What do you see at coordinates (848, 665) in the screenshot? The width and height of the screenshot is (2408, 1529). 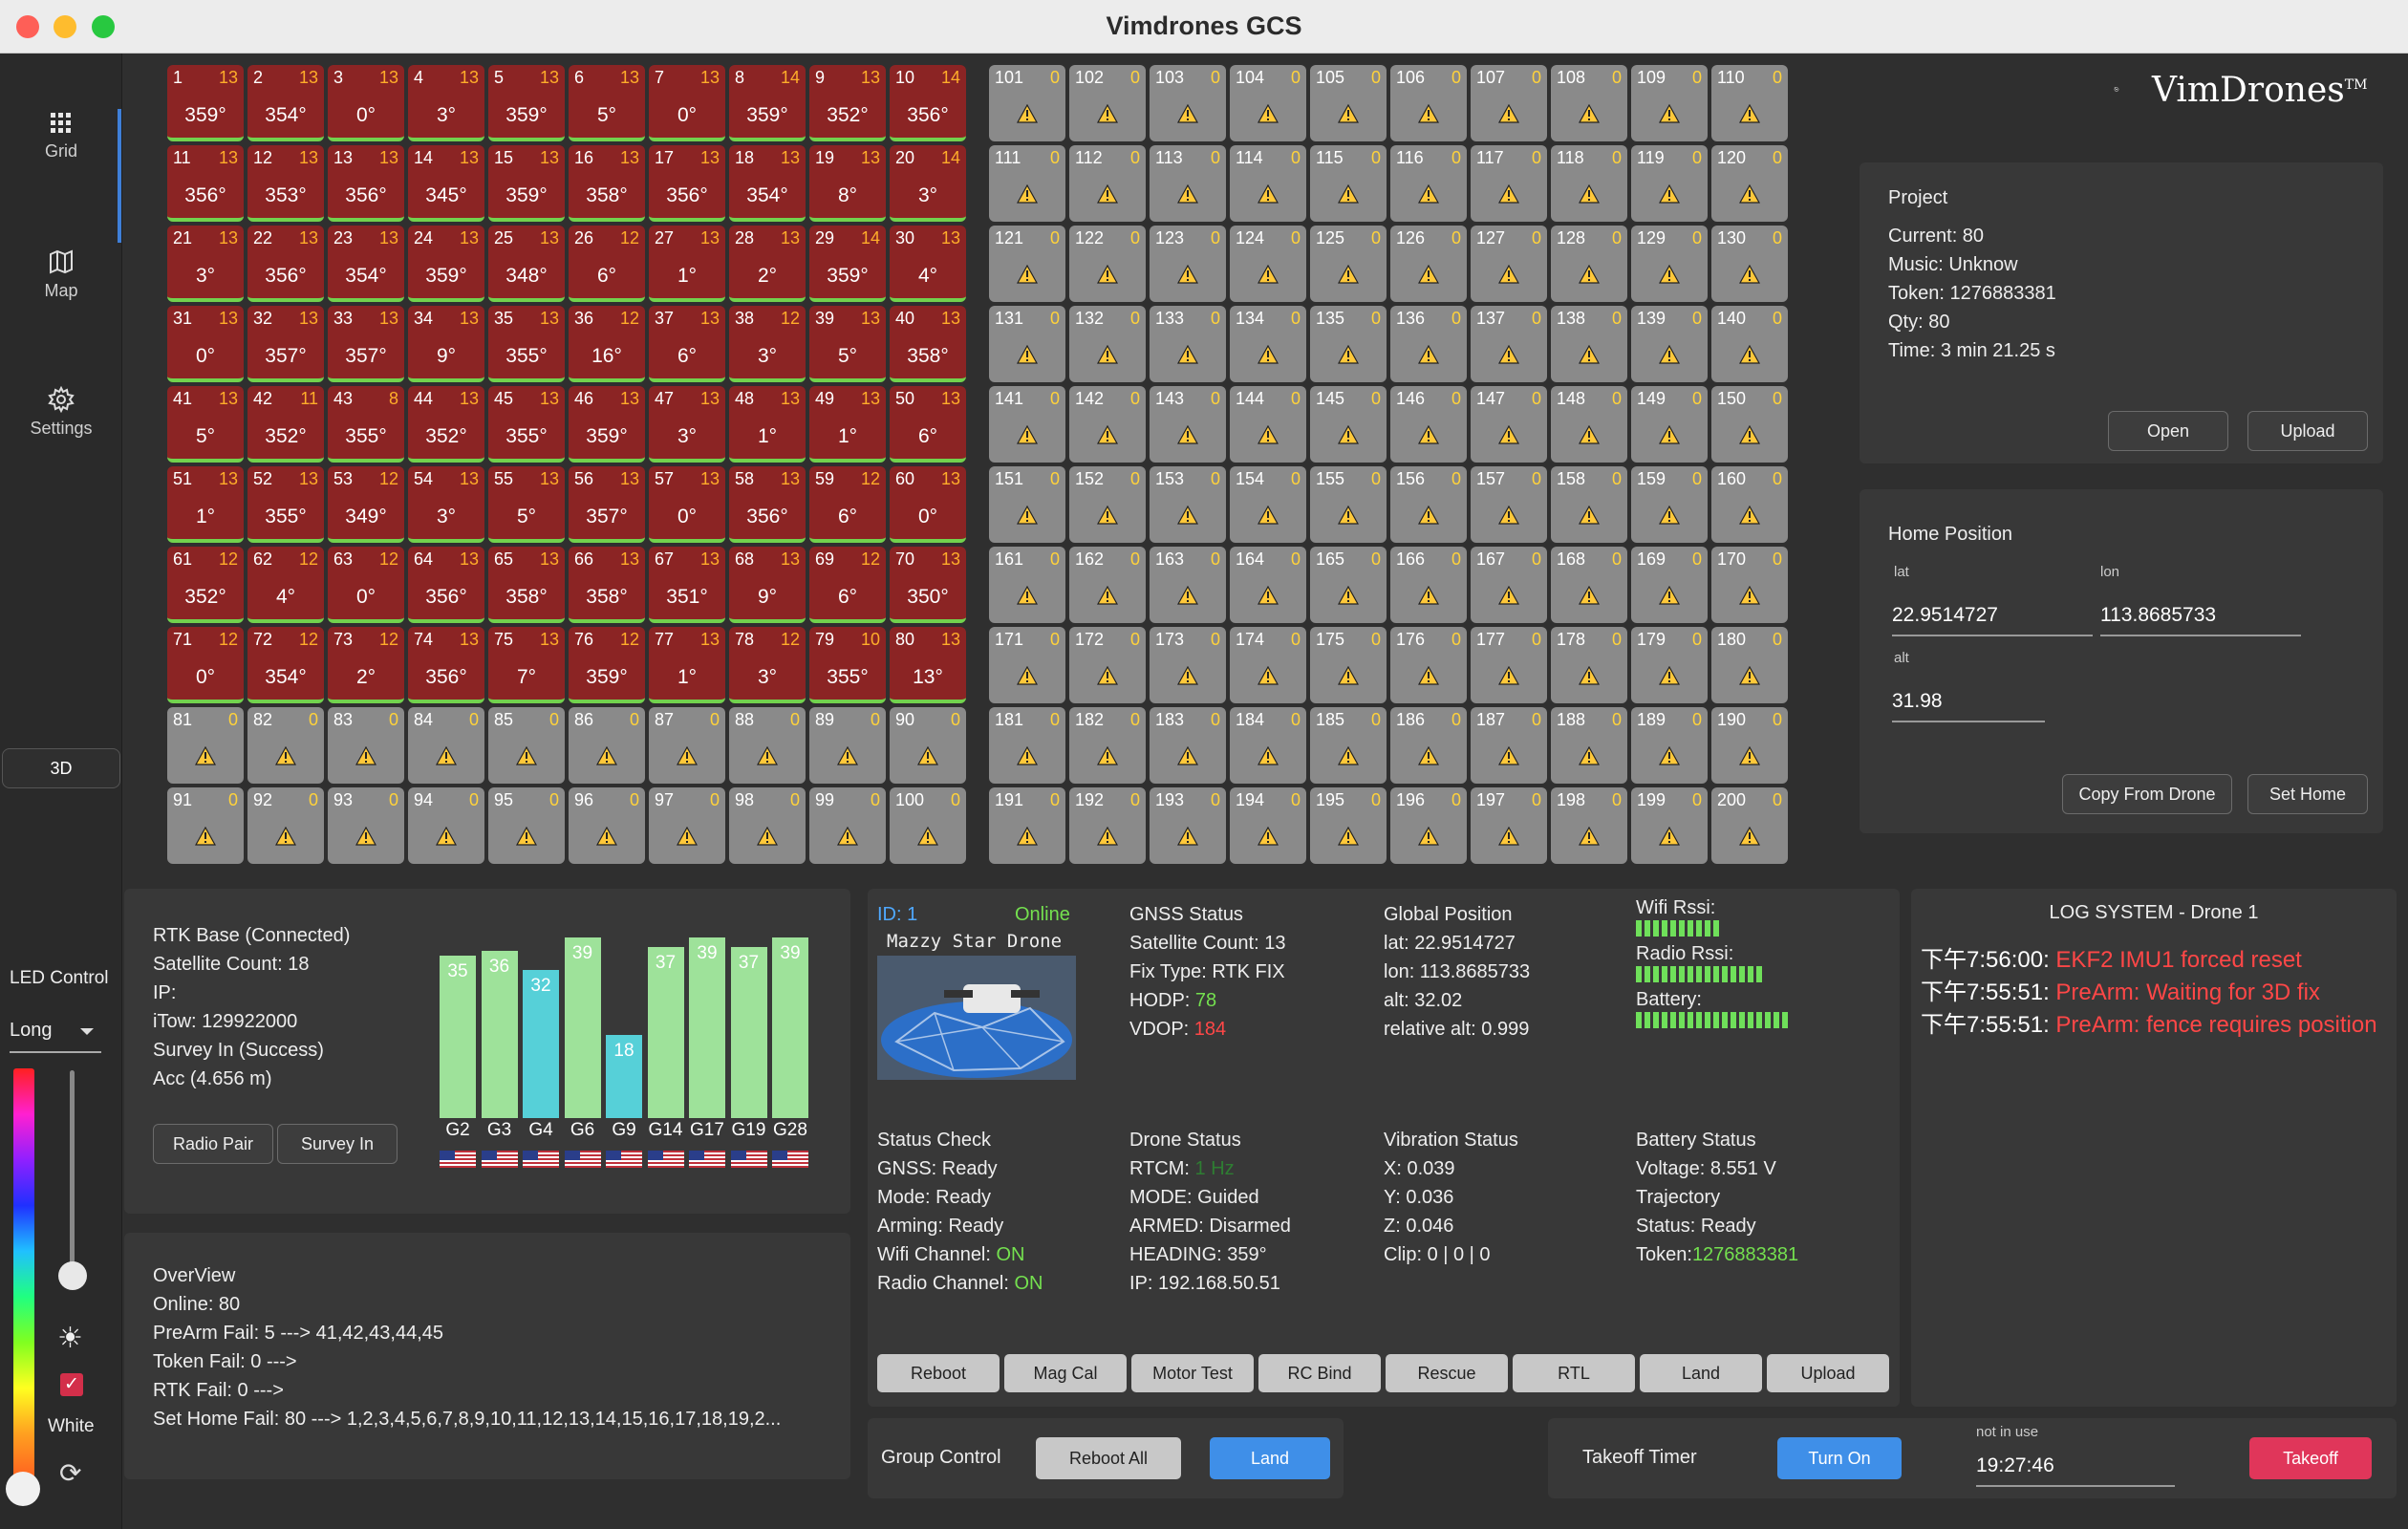 I see `drone-cell: 79 10 355°` at bounding box center [848, 665].